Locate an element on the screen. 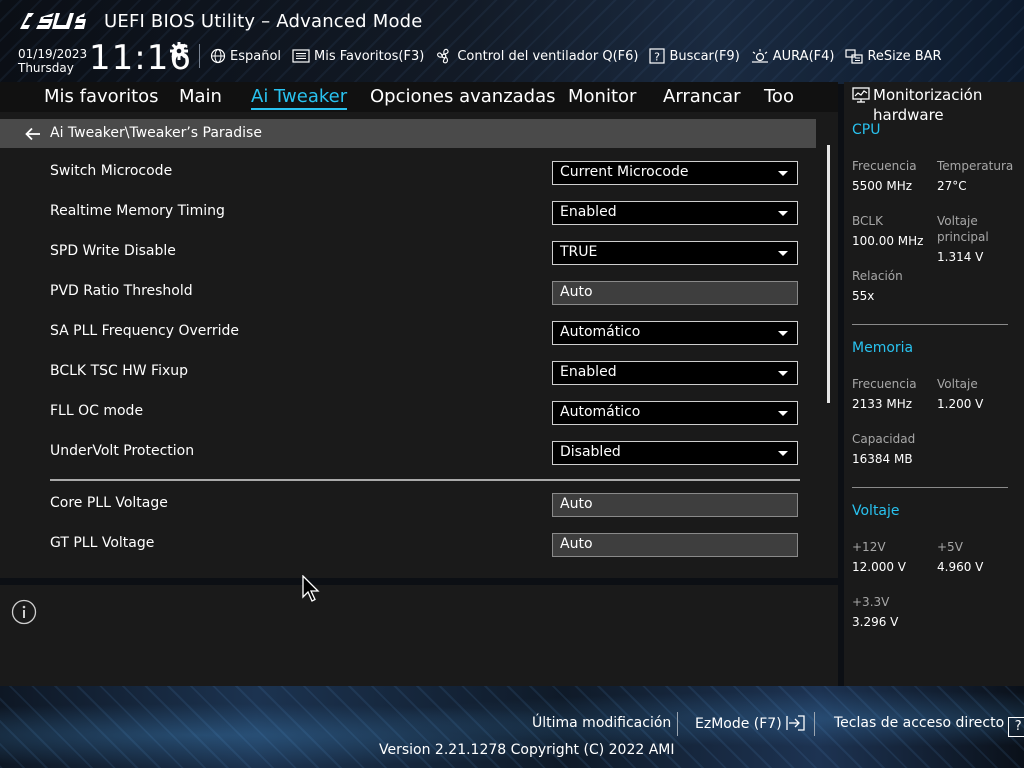  search-label: Buscar(F9) is located at coordinates (704, 56).